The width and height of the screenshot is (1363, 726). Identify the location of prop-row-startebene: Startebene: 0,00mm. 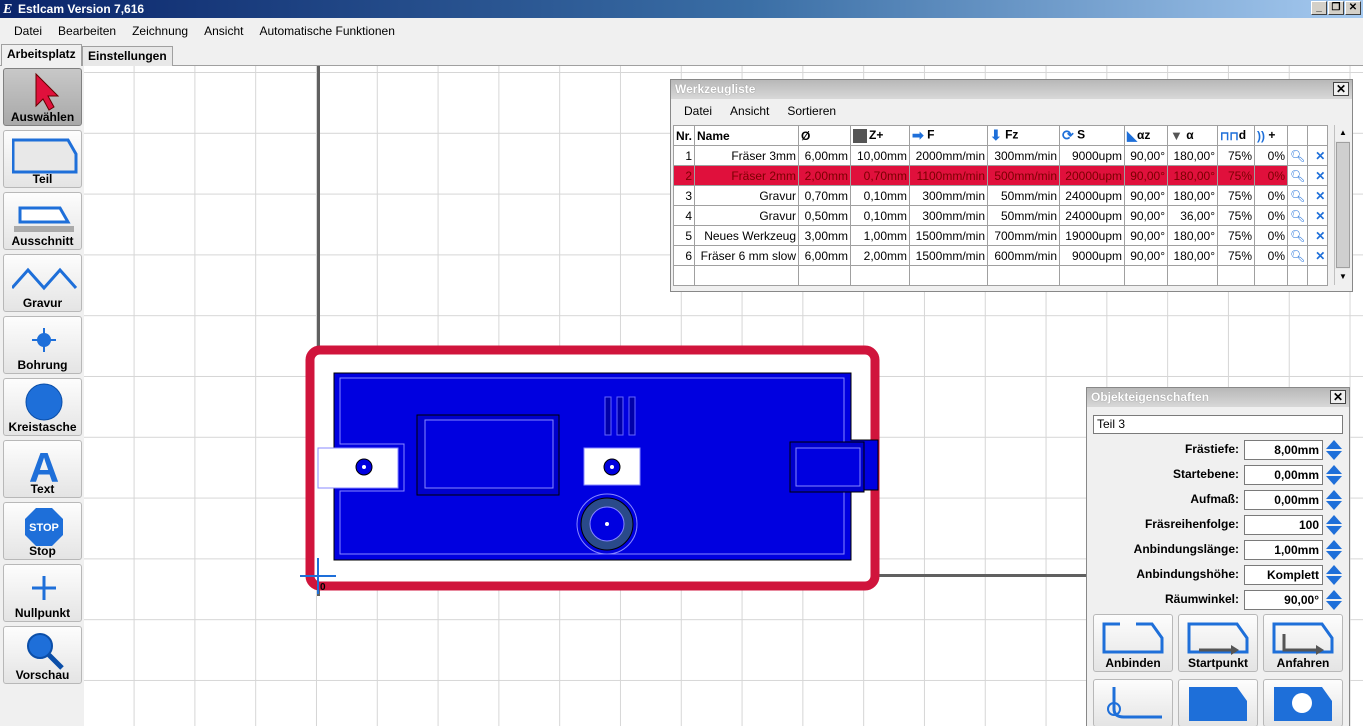
(1215, 475).